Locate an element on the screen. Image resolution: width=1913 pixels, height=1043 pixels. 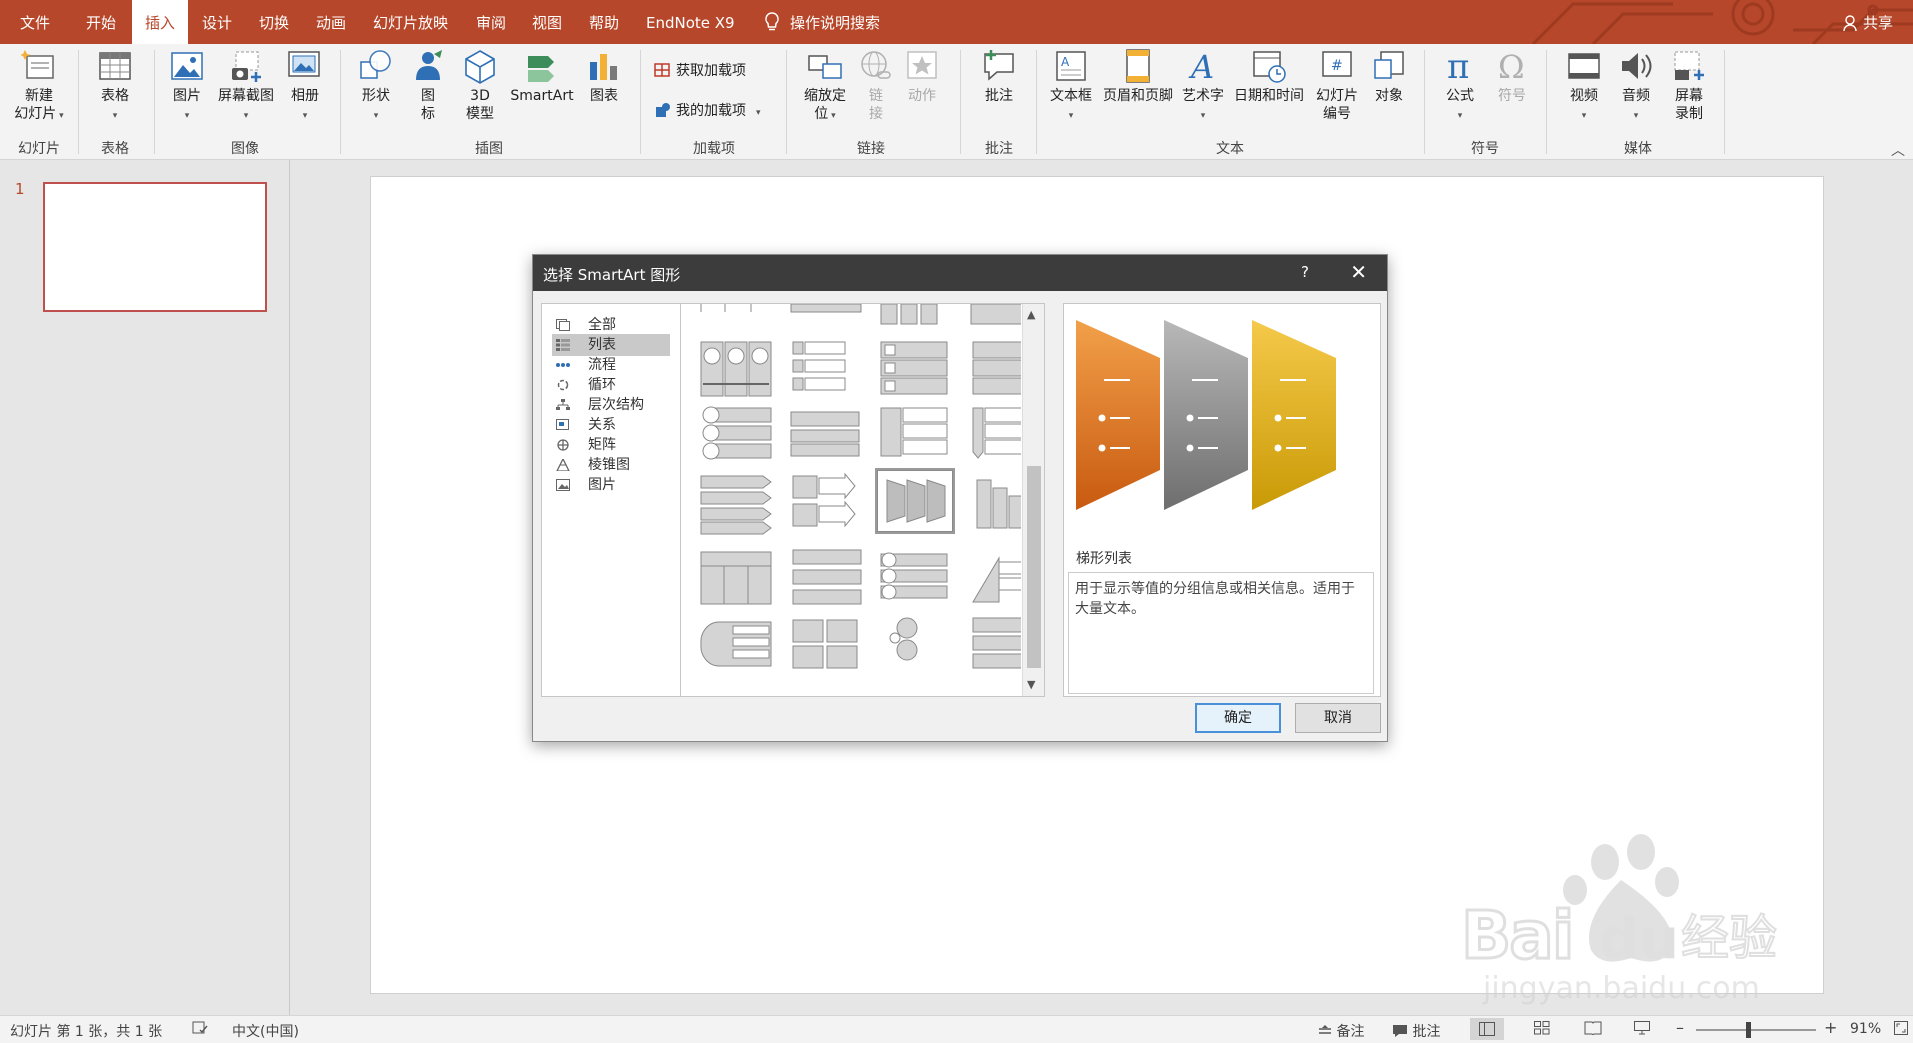
reading-view-button is located at coordinates (1593, 1030).